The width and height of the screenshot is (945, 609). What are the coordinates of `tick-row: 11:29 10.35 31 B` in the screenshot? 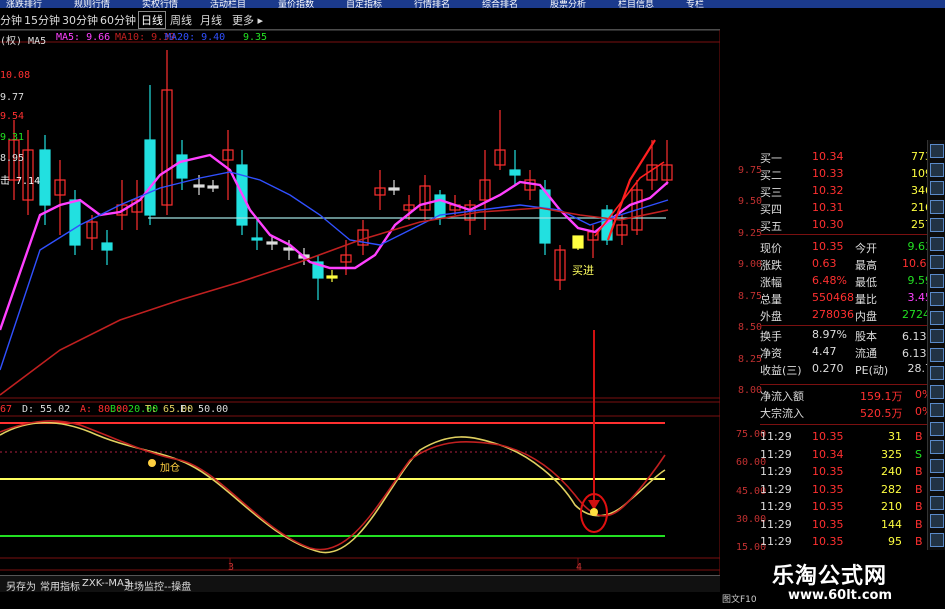 It's located at (852, 438).